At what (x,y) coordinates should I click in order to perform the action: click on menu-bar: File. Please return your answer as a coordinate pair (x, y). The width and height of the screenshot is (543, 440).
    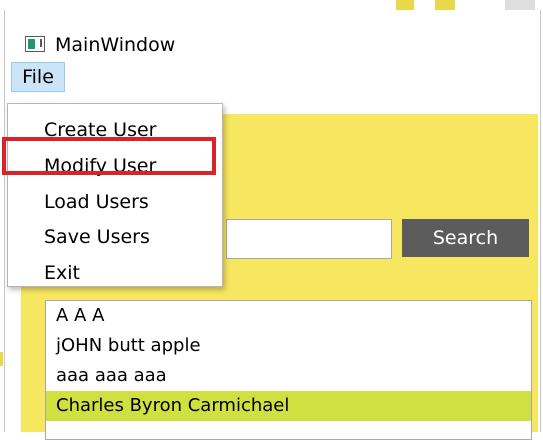
    Looking at the image, I should click on (272, 77).